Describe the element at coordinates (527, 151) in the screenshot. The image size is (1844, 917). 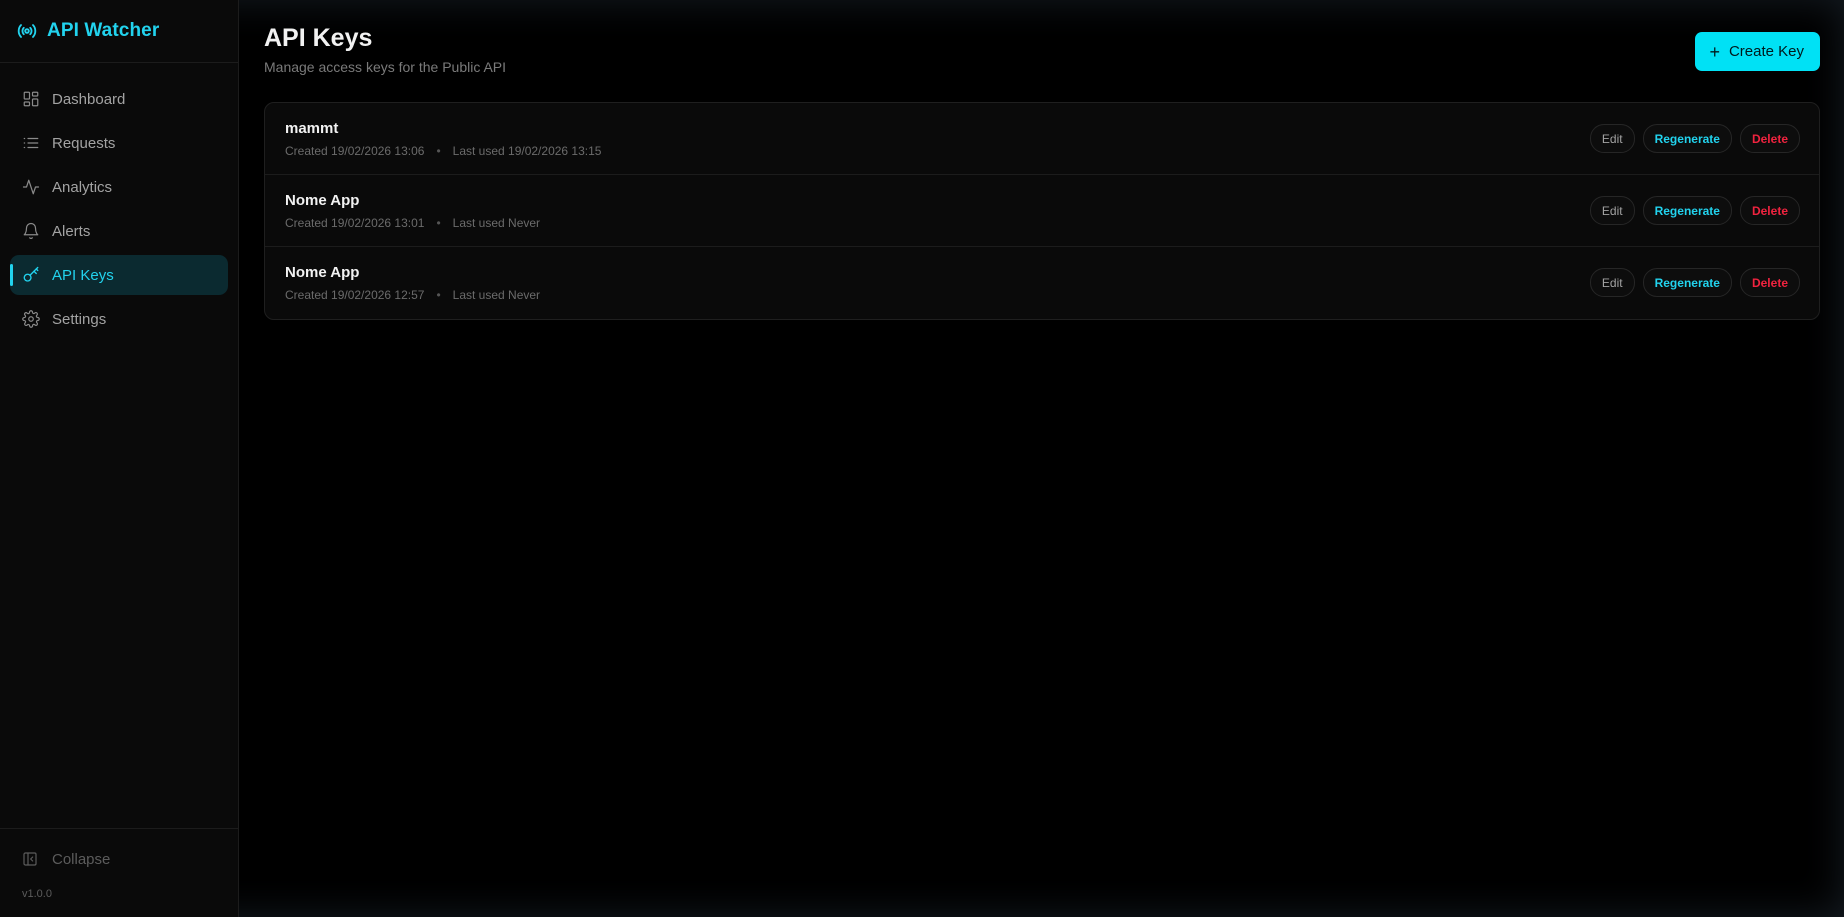
I see `key-last-used: Last used 19/02/2026 13:15` at that location.